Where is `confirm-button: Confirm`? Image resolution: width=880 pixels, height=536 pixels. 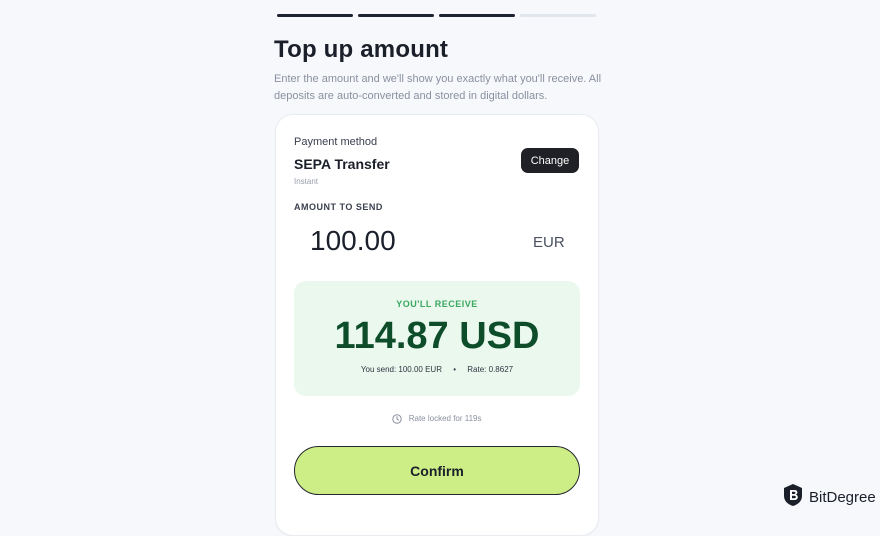 confirm-button: Confirm is located at coordinates (437, 470).